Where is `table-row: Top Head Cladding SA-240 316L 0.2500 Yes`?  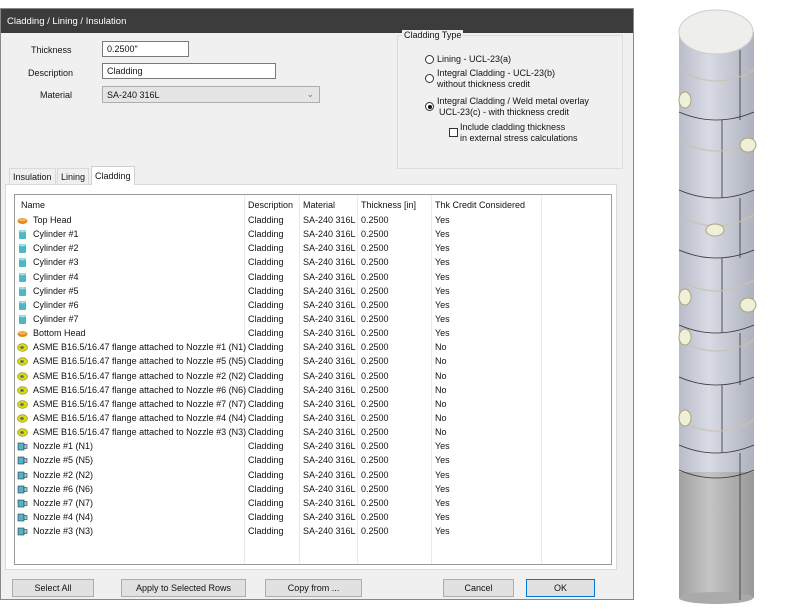
table-row: Top Head Cladding SA-240 316L 0.2500 Yes is located at coordinates (280, 221).